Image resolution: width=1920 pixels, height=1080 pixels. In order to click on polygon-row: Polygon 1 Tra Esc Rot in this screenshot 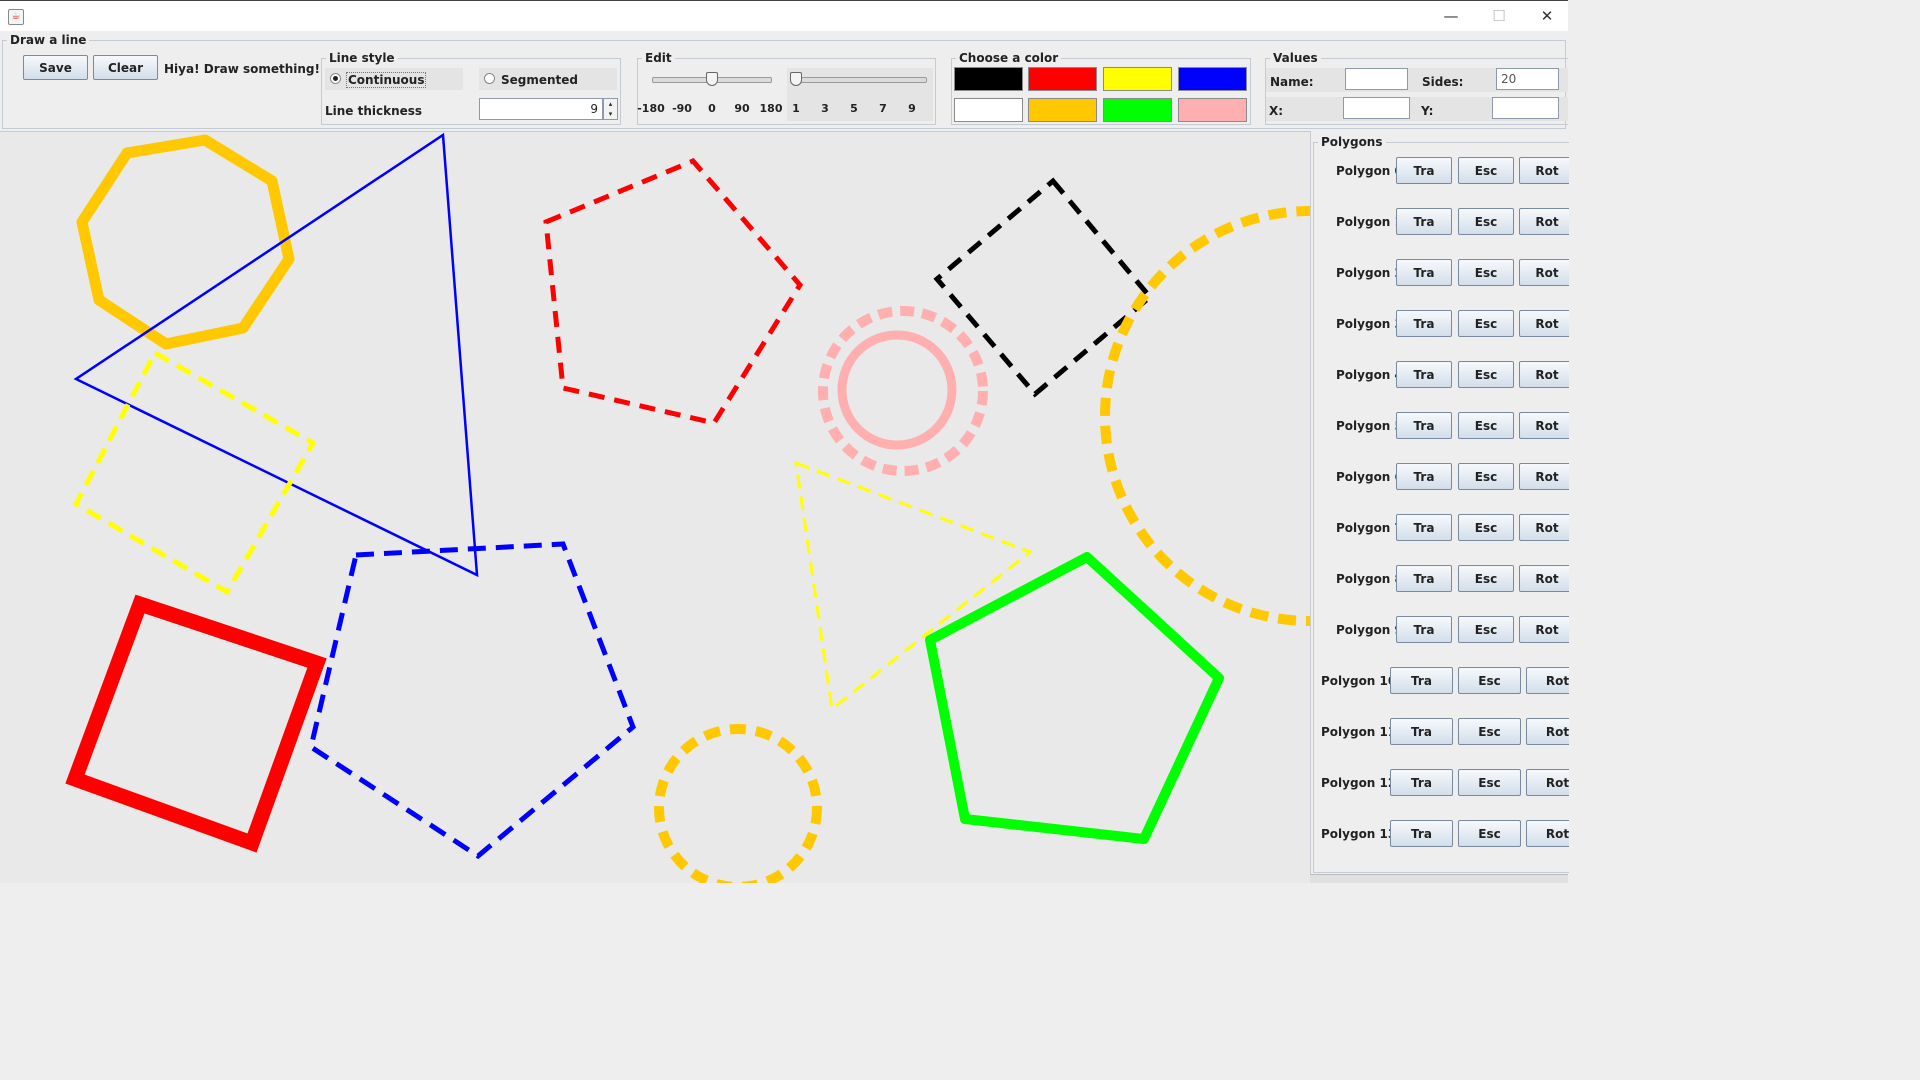, I will do `click(1440, 222)`.